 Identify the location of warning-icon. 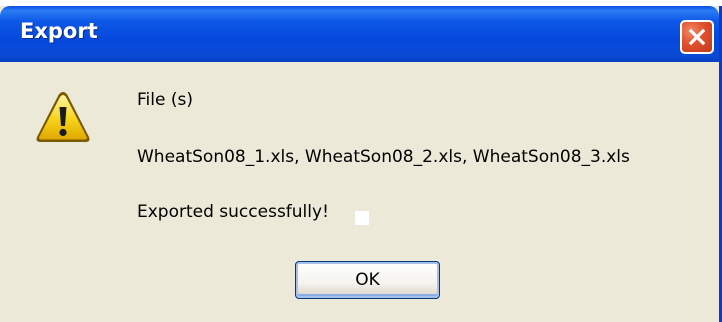
(63, 117).